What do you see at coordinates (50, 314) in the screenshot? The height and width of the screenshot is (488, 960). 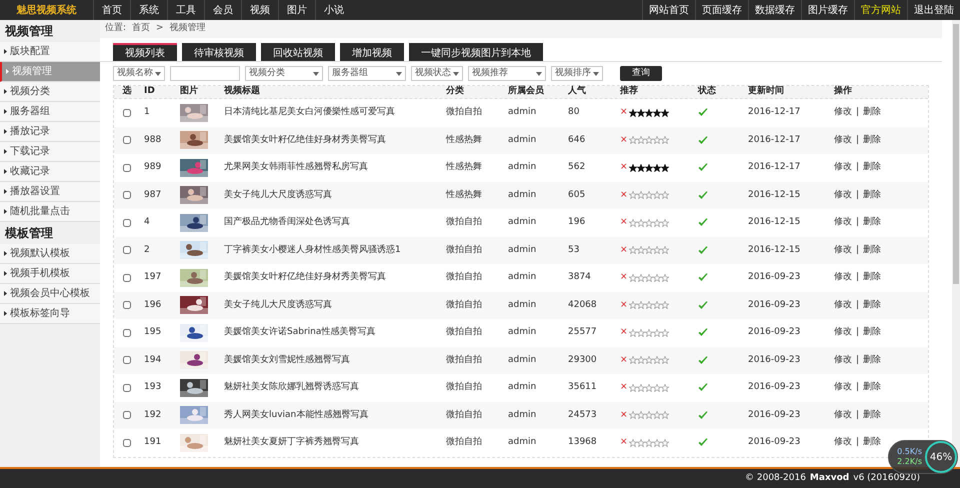 I see `sidebar-item: 模板标签向导` at bounding box center [50, 314].